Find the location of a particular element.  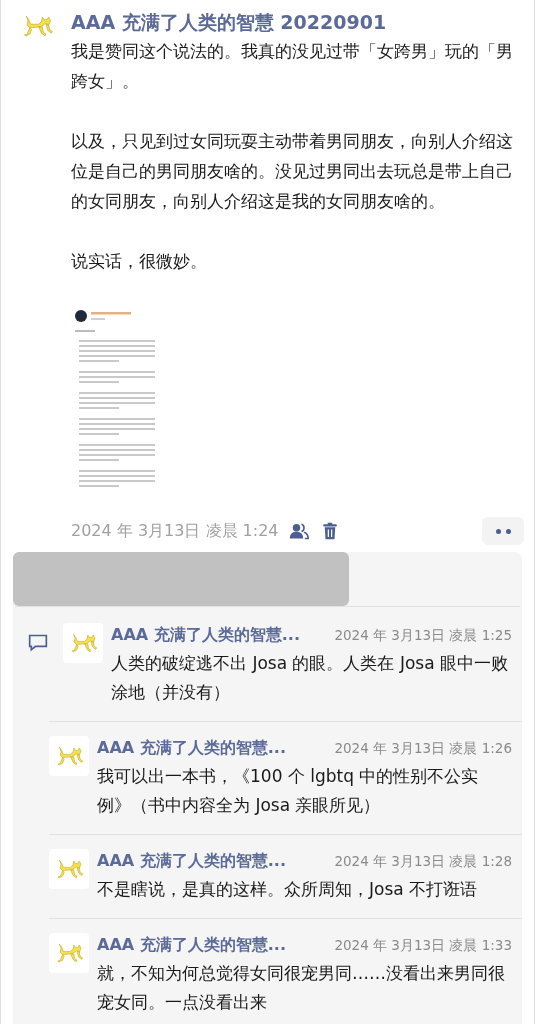

comment-text: 不是瞎说，是真的这样。众所周知，Josa 不打诳语 is located at coordinates (288, 889).